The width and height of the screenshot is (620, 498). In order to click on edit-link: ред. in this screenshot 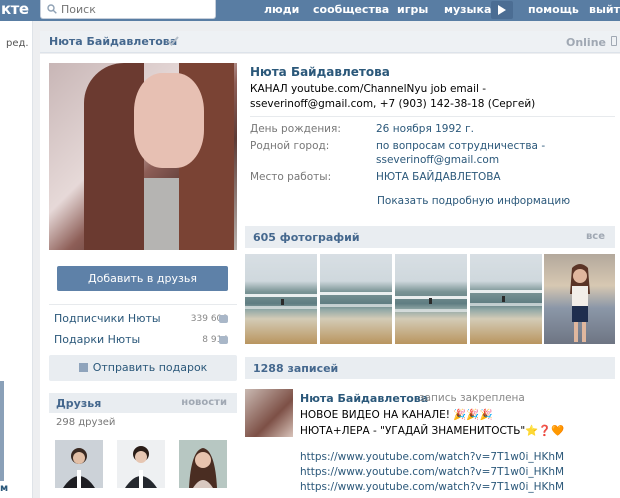, I will do `click(17, 43)`.